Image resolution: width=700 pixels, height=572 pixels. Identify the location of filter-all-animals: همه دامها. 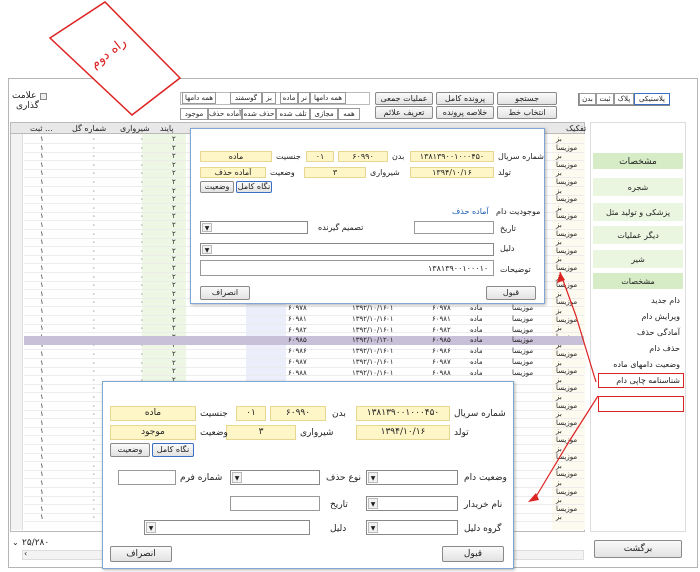
(328, 98).